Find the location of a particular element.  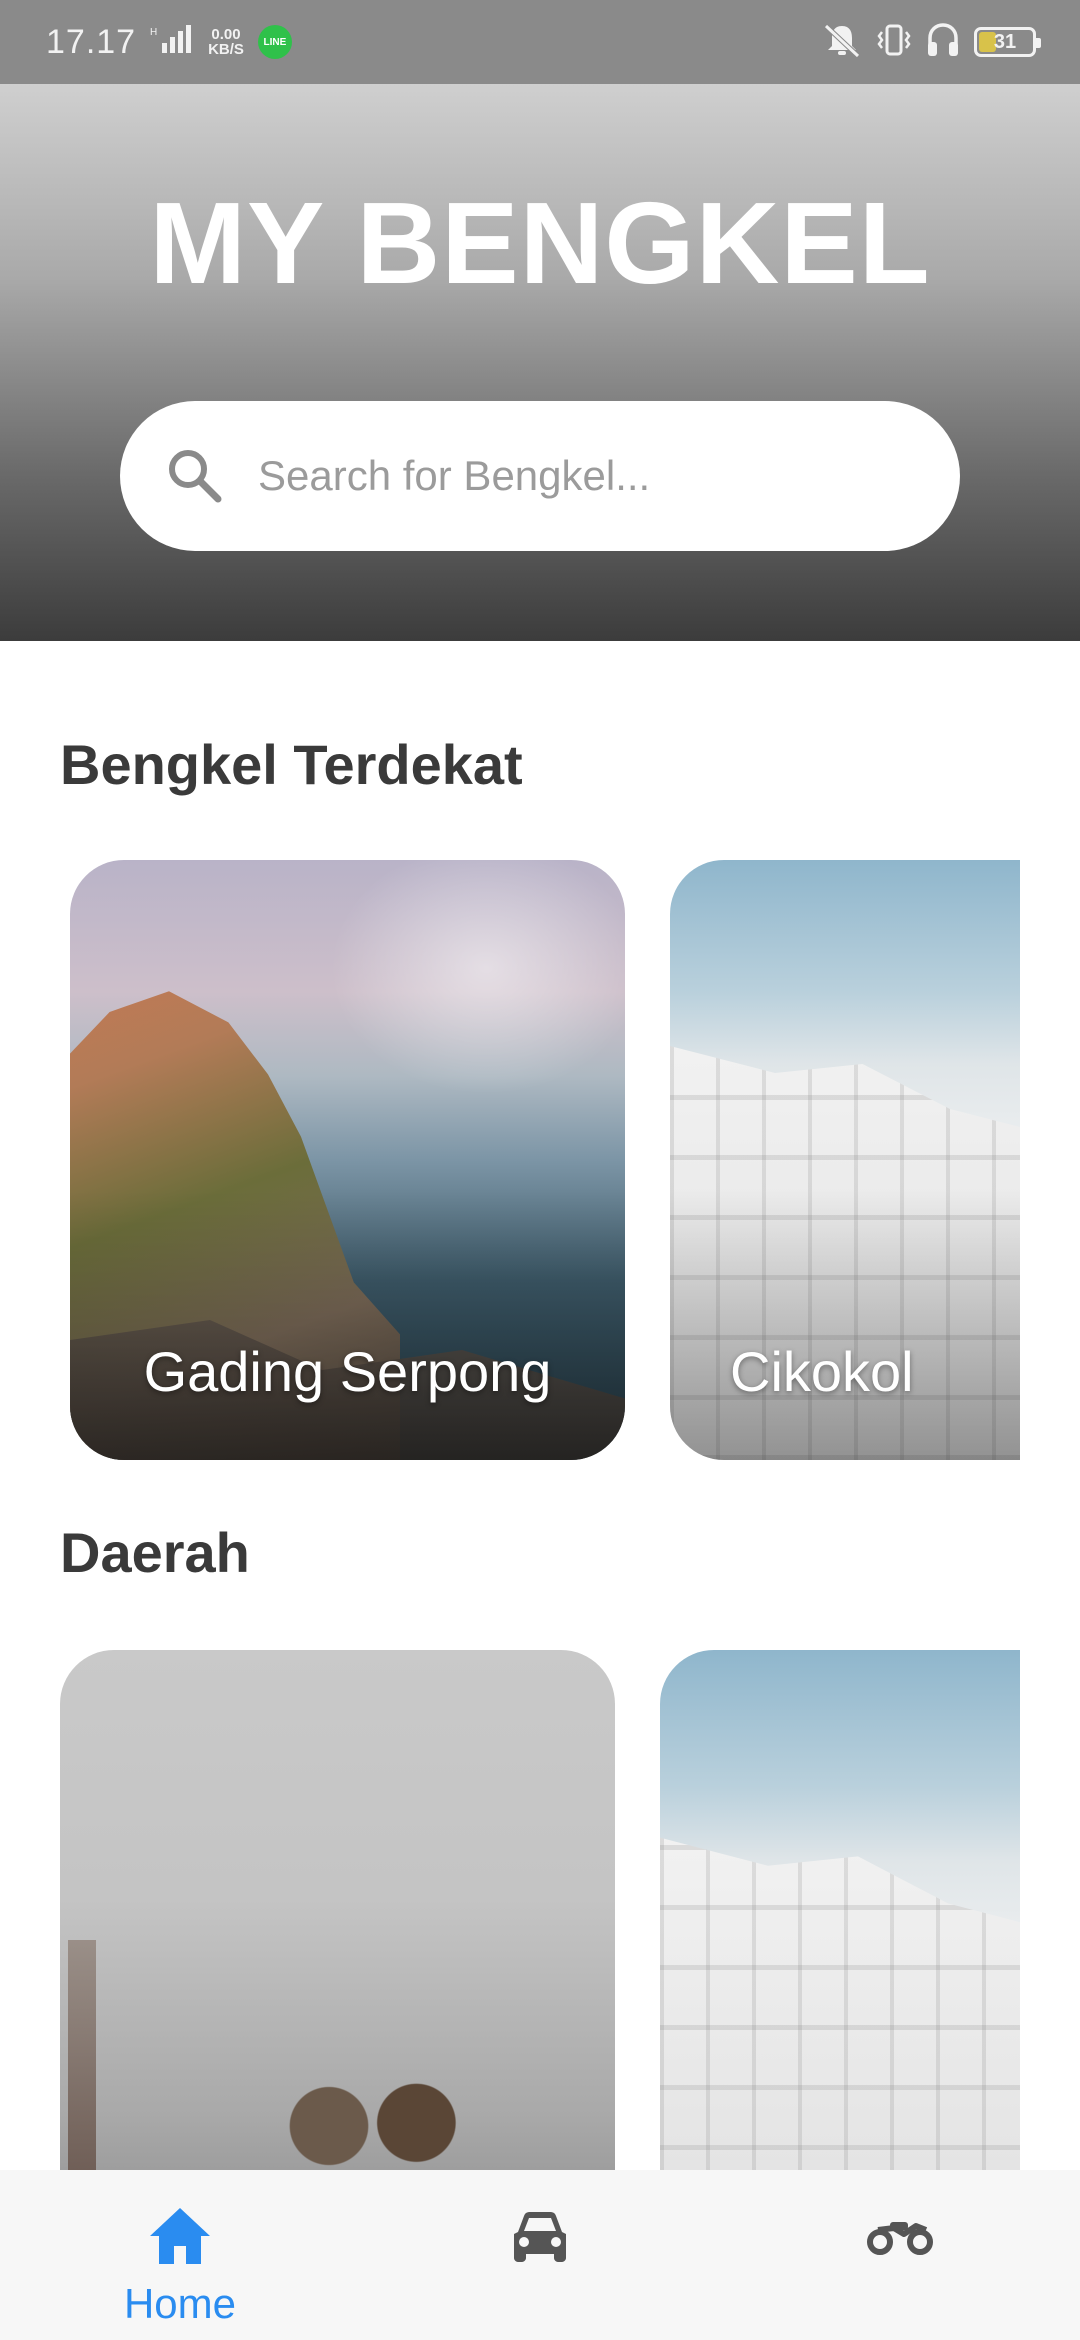

status-left: 17.17 H 0.00 KB/S LINE is located at coordinates (169, 42).